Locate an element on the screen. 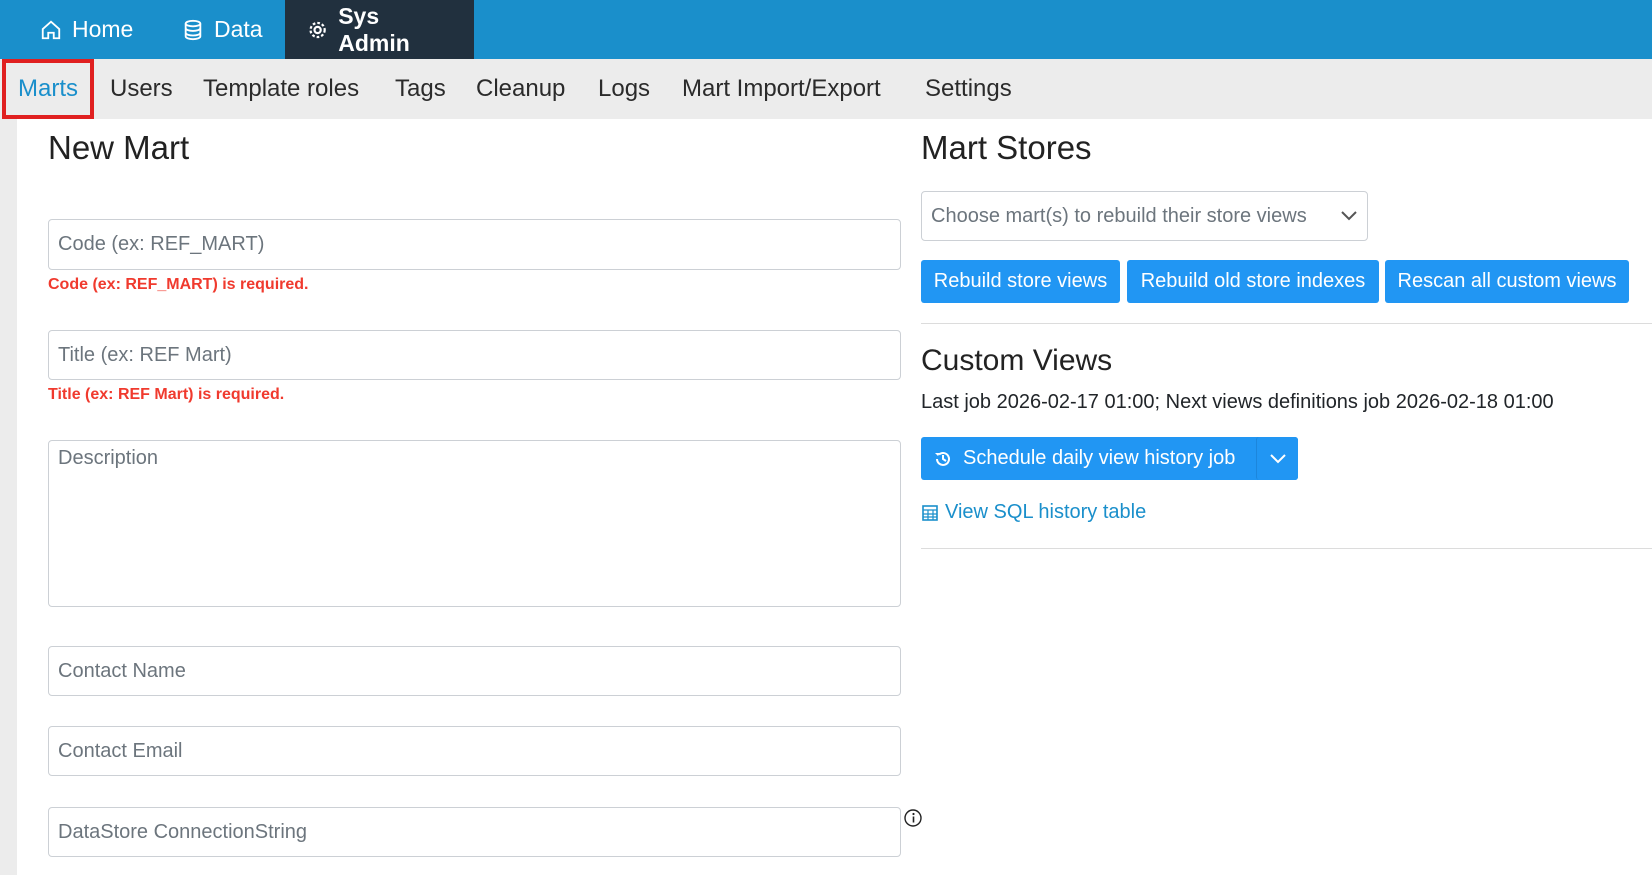  contact-email-input: Contact Email is located at coordinates (474, 751).